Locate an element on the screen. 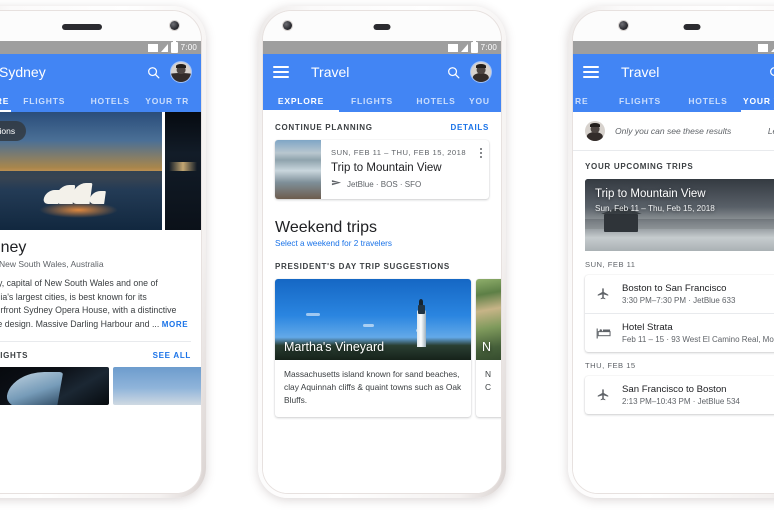  suggestion-image-marthas-vineyard: Martha's Vineyard is located at coordinates (373, 319).